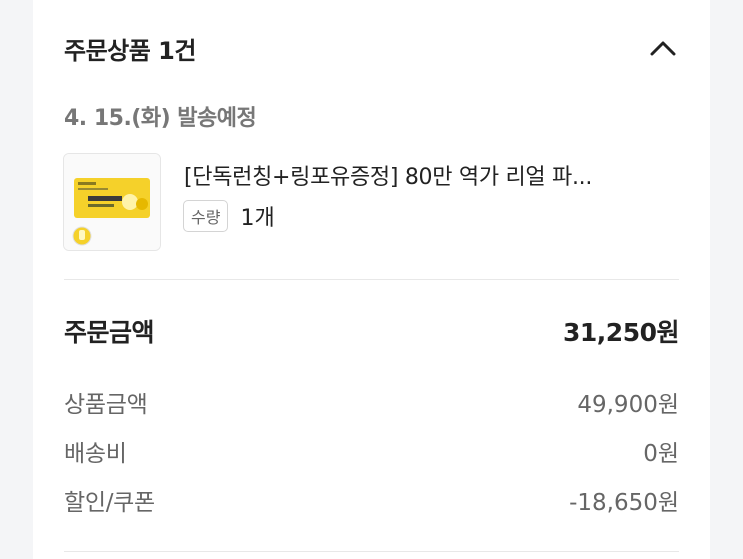  Describe the element at coordinates (371, 48) in the screenshot. I see `order-items-header: 주문상품 1건` at that location.